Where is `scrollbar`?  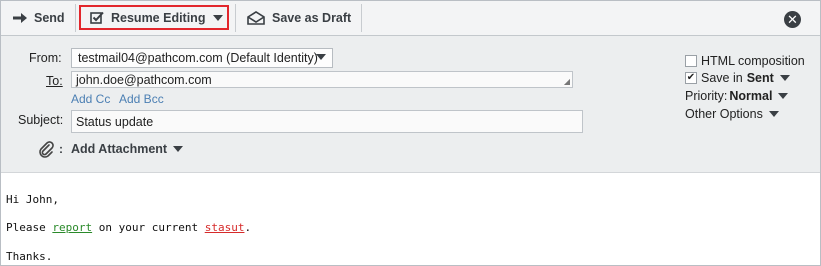
scrollbar is located at coordinates (813, 219).